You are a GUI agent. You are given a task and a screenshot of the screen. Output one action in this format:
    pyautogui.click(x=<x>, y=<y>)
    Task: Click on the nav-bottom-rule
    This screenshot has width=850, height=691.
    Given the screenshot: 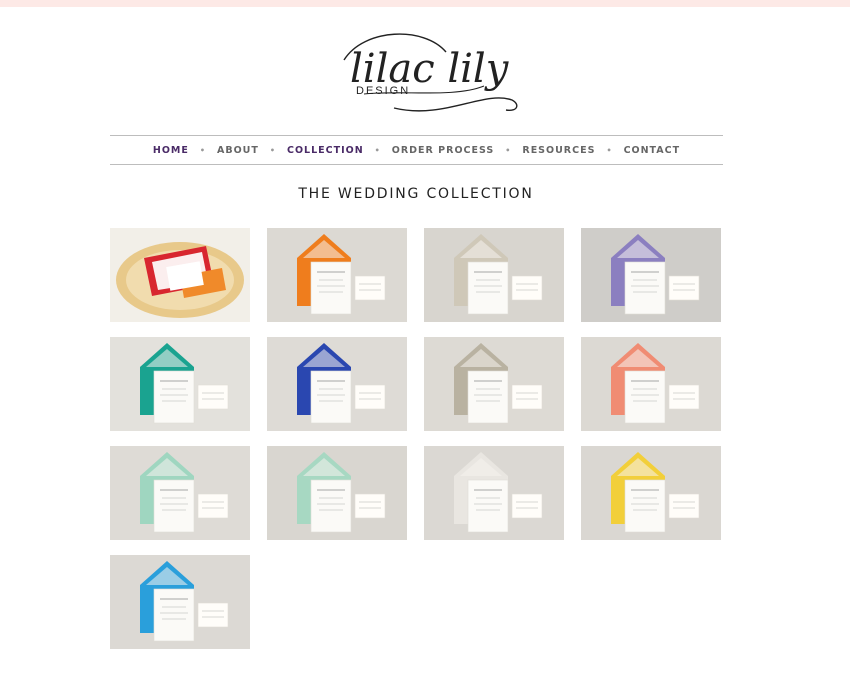 What is the action you would take?
    pyautogui.click(x=416, y=164)
    